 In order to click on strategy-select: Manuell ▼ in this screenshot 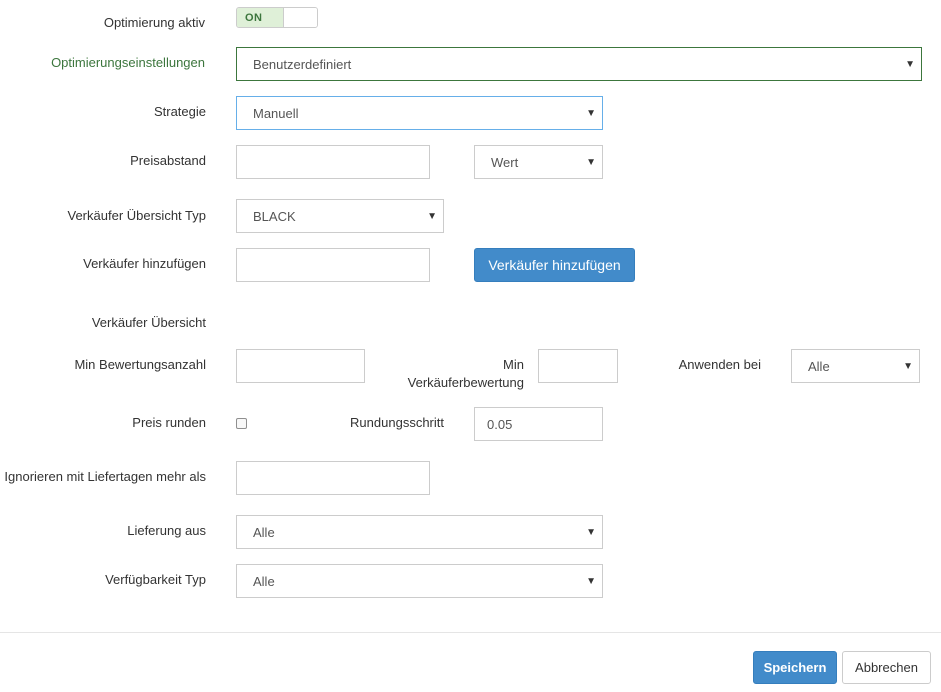, I will do `click(419, 113)`.